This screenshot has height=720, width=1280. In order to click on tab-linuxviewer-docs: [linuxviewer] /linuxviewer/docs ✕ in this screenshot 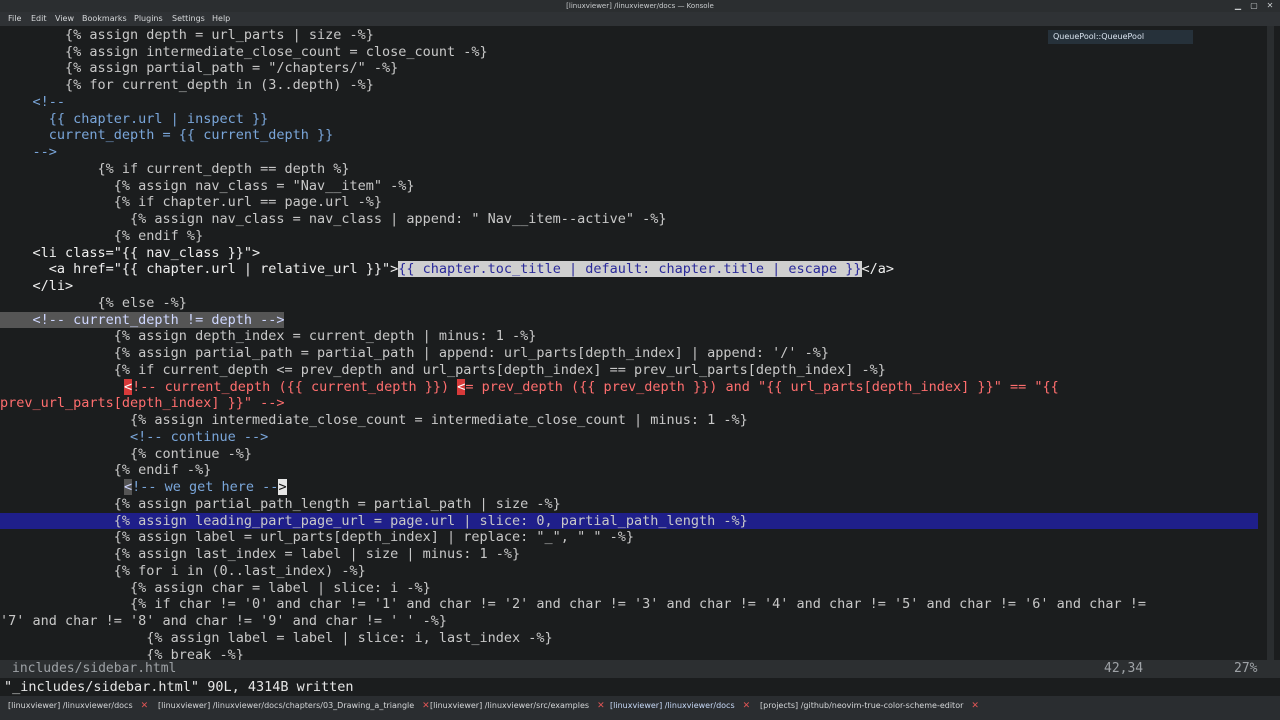, I will do `click(78, 706)`.